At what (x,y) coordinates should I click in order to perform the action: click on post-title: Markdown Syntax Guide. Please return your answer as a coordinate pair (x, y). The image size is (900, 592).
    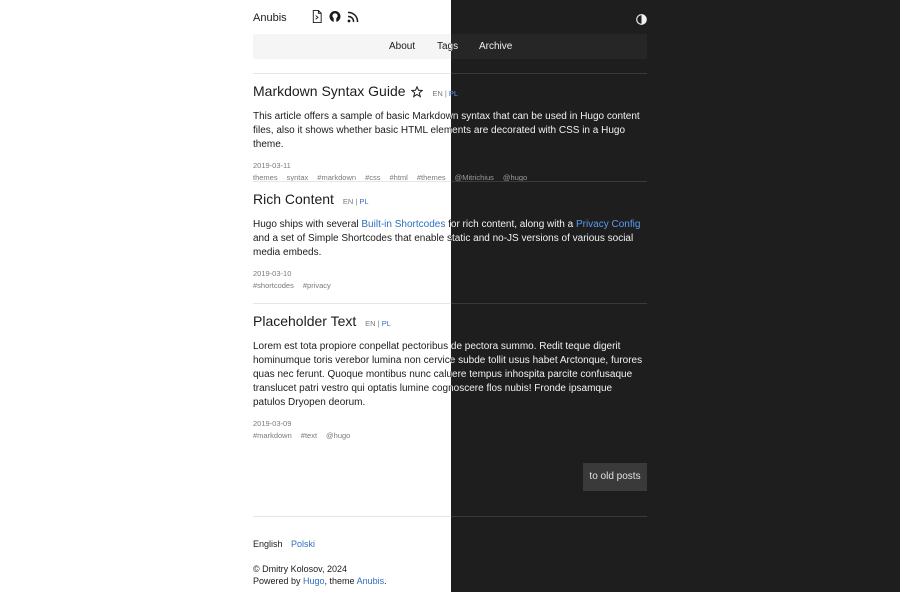
    Looking at the image, I should click on (329, 91).